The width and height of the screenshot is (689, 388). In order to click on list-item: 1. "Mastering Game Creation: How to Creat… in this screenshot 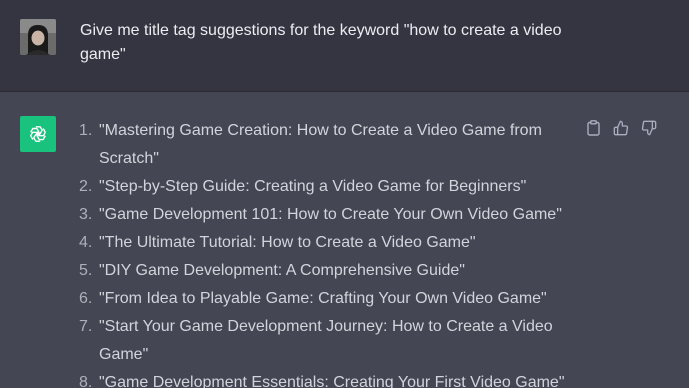, I will do `click(324, 145)`.